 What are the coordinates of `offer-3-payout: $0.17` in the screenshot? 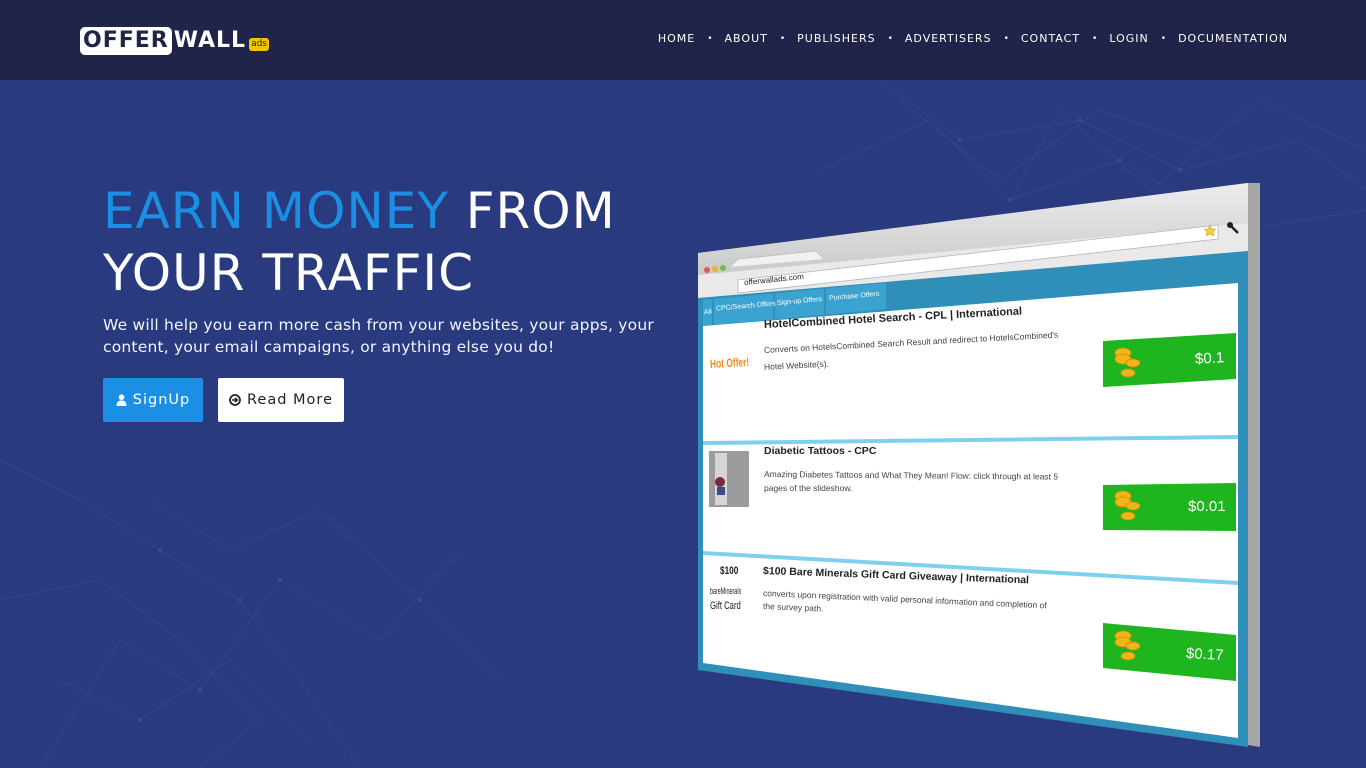 It's located at (1205, 654).